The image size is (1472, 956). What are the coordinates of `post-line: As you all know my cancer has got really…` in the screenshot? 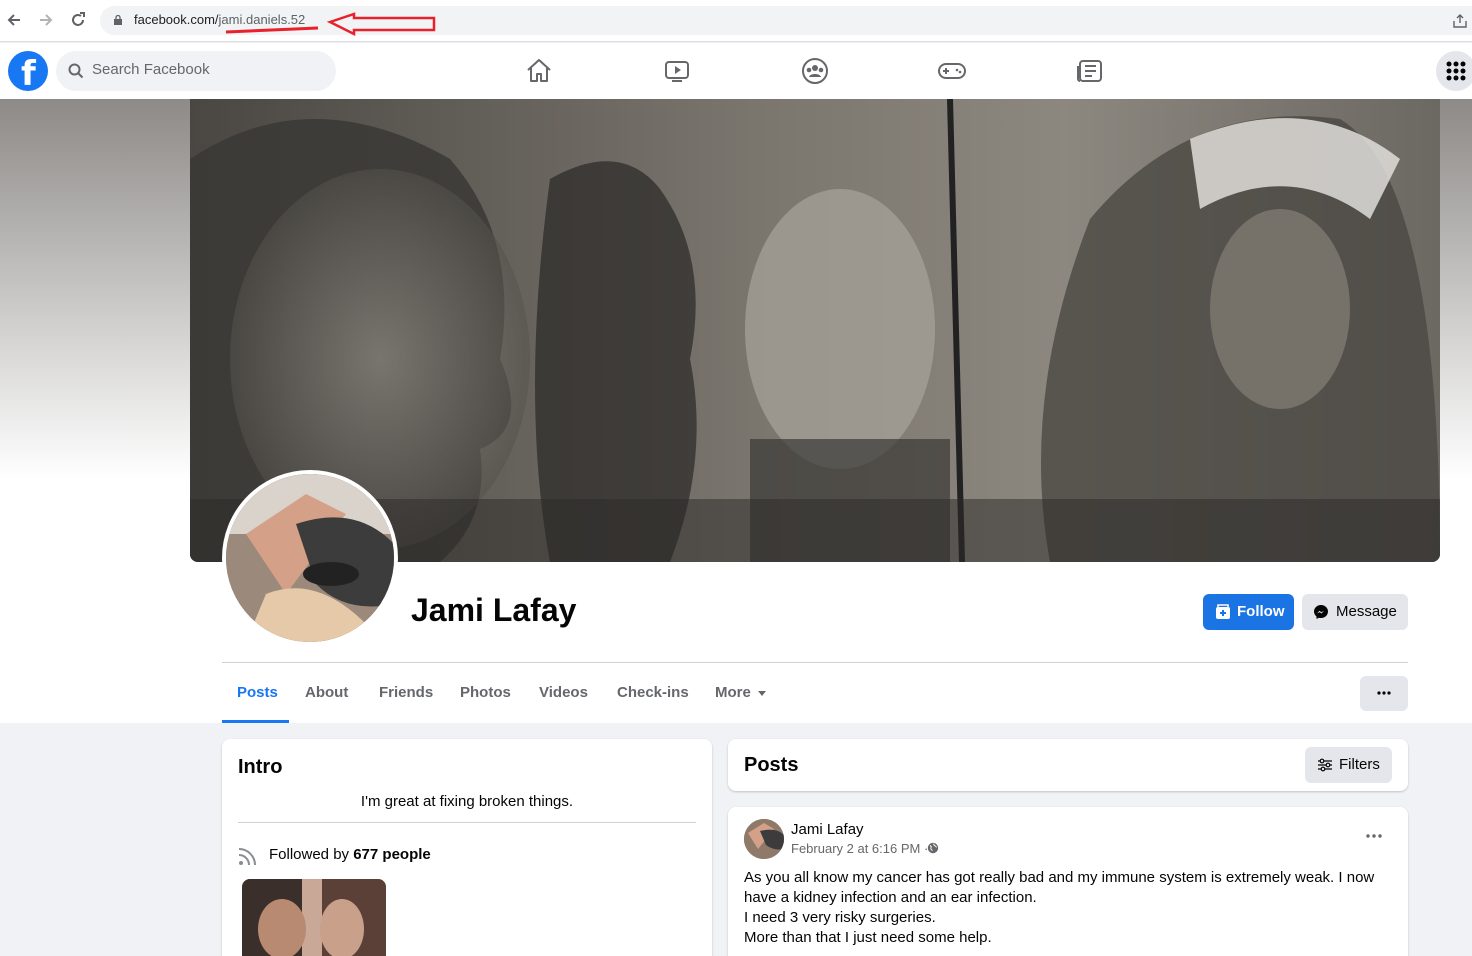 It's located at (1059, 887).